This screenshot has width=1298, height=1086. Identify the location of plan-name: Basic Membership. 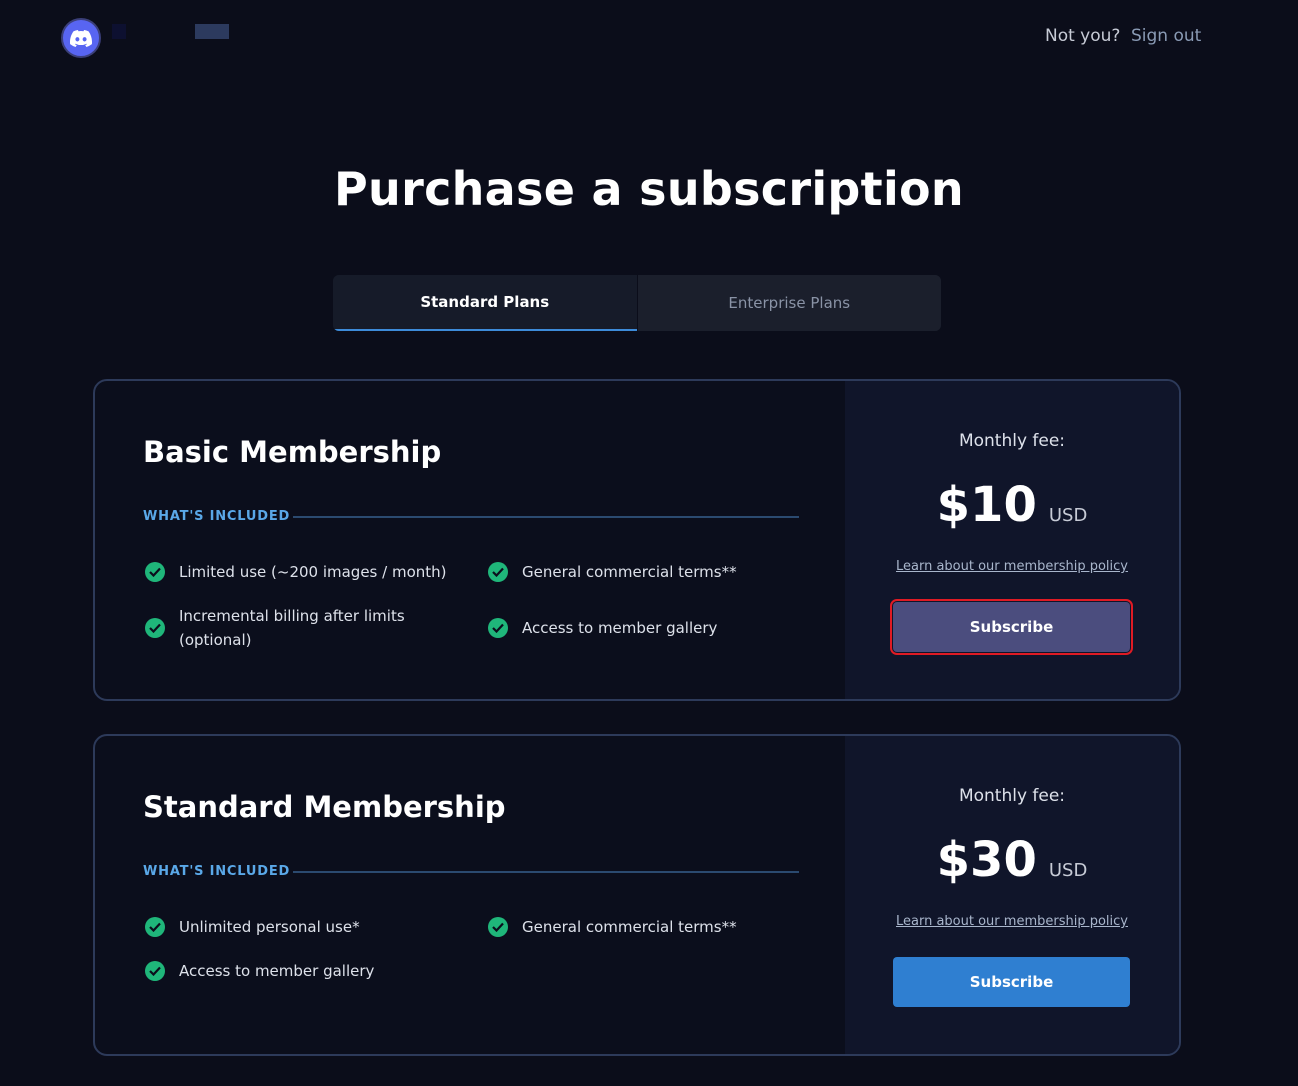
(292, 452).